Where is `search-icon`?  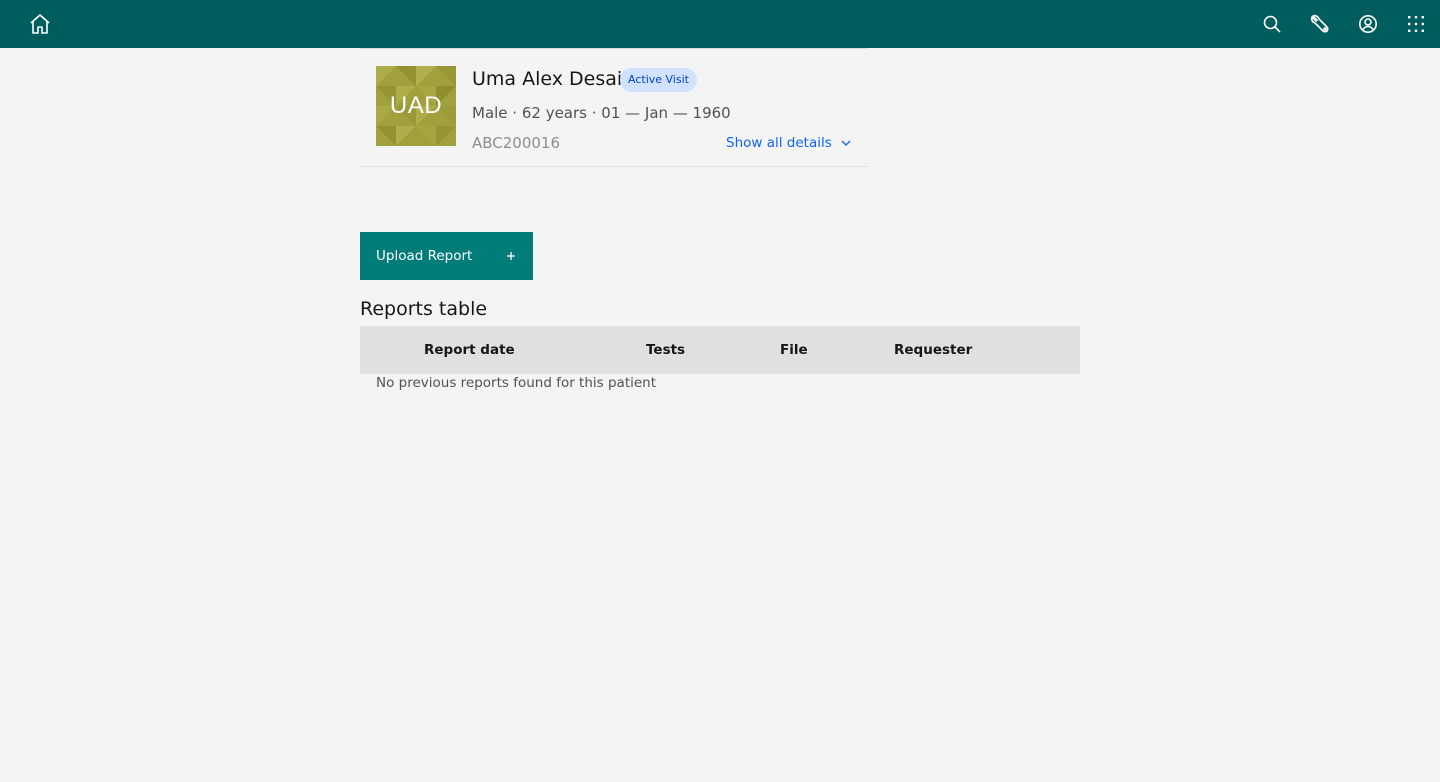 search-icon is located at coordinates (1272, 24).